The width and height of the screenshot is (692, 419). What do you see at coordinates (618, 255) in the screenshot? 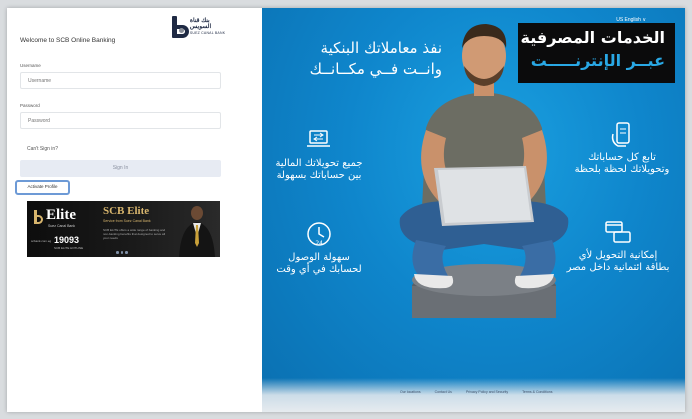
I see `feature-card-transfer-line-1: إمكانية التحويل لأي` at bounding box center [618, 255].